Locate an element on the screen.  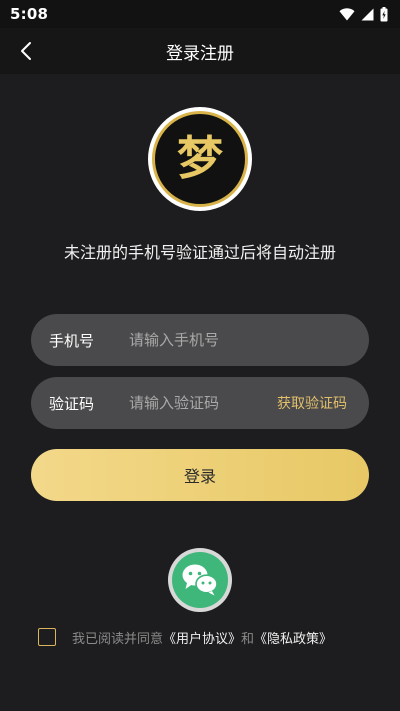
phone-label: 手机号 is located at coordinates (72, 340).